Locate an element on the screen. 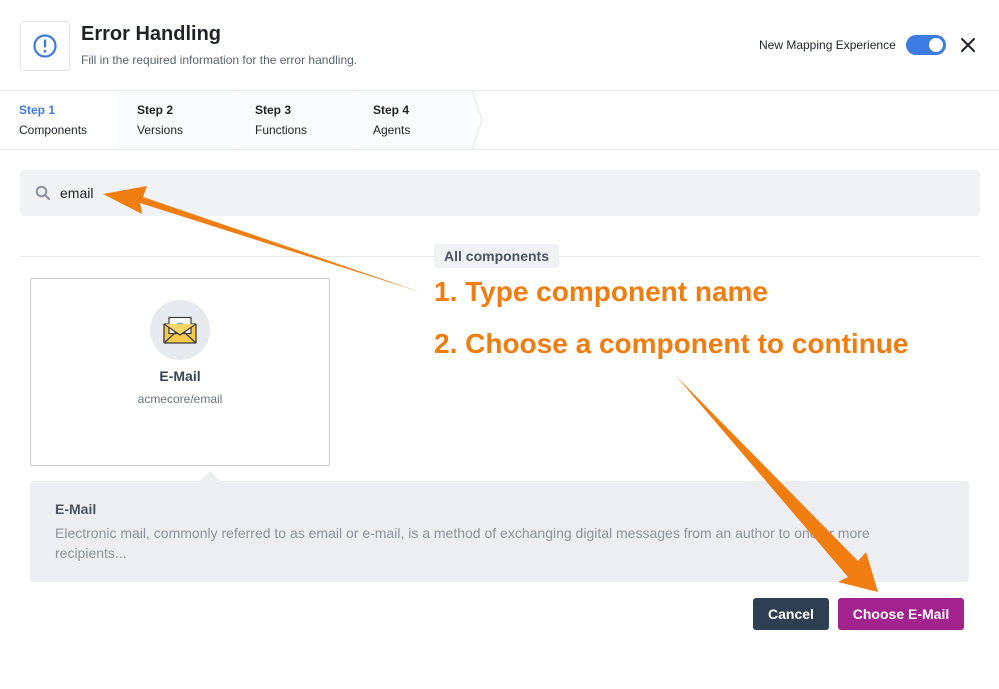 The image size is (999, 689). page-title: Error Handling is located at coordinates (151, 34).